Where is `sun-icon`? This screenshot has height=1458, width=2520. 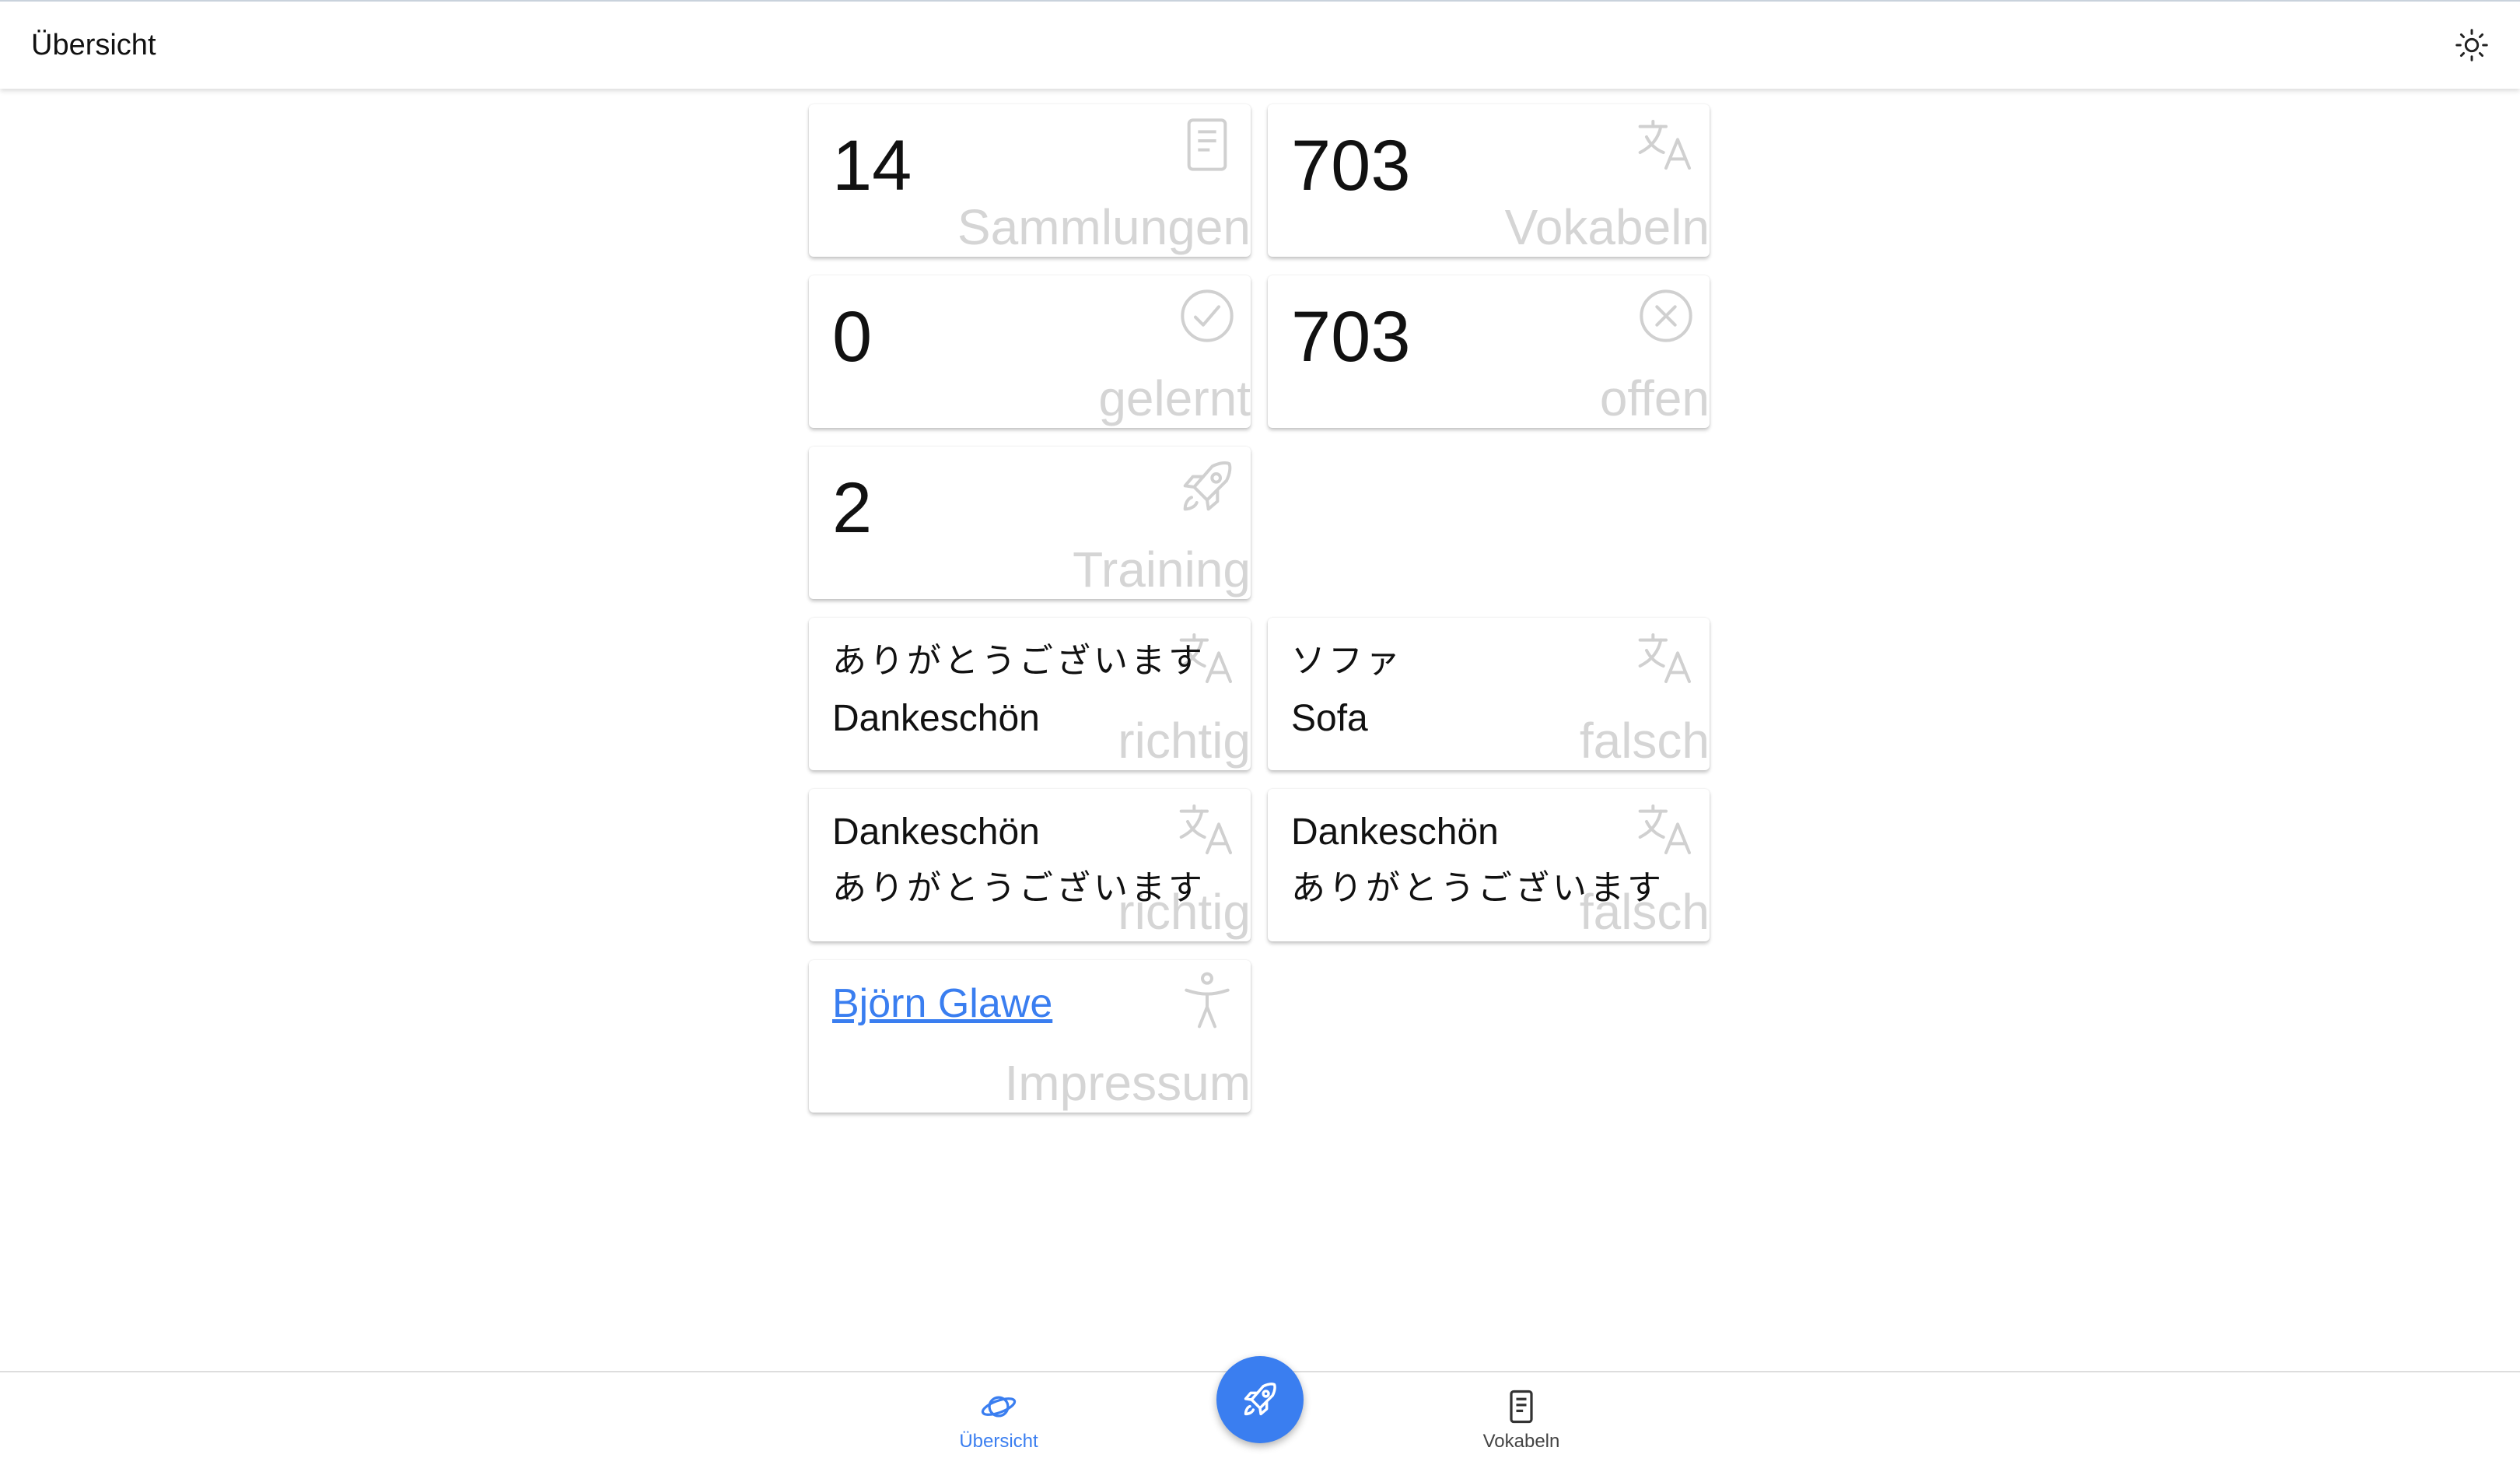
sun-icon is located at coordinates (2471, 45).